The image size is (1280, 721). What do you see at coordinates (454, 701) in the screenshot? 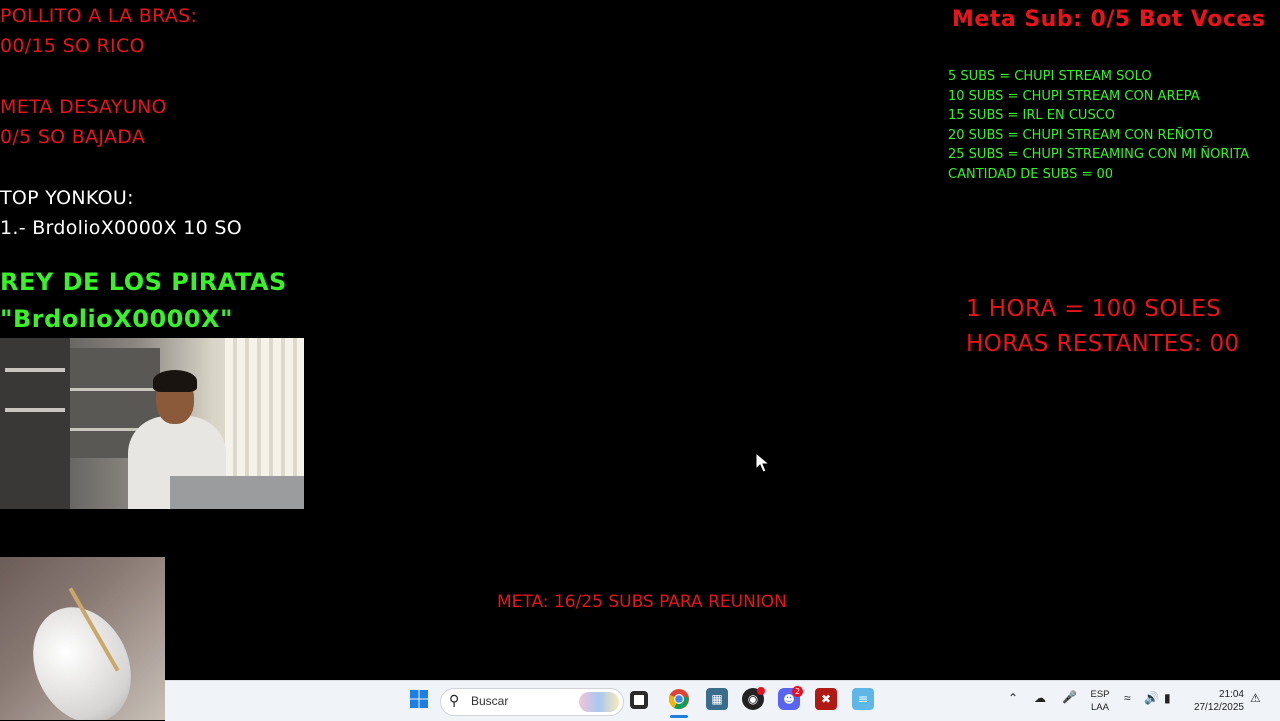
I see `search-icon: ⚲` at bounding box center [454, 701].